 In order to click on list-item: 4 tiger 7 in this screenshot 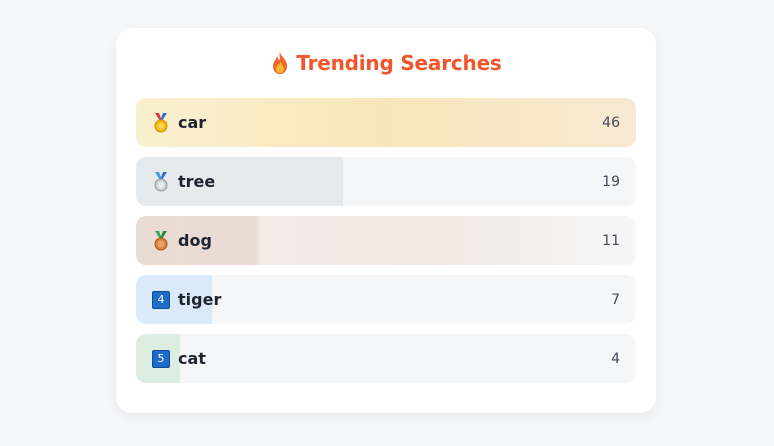, I will do `click(386, 299)`.